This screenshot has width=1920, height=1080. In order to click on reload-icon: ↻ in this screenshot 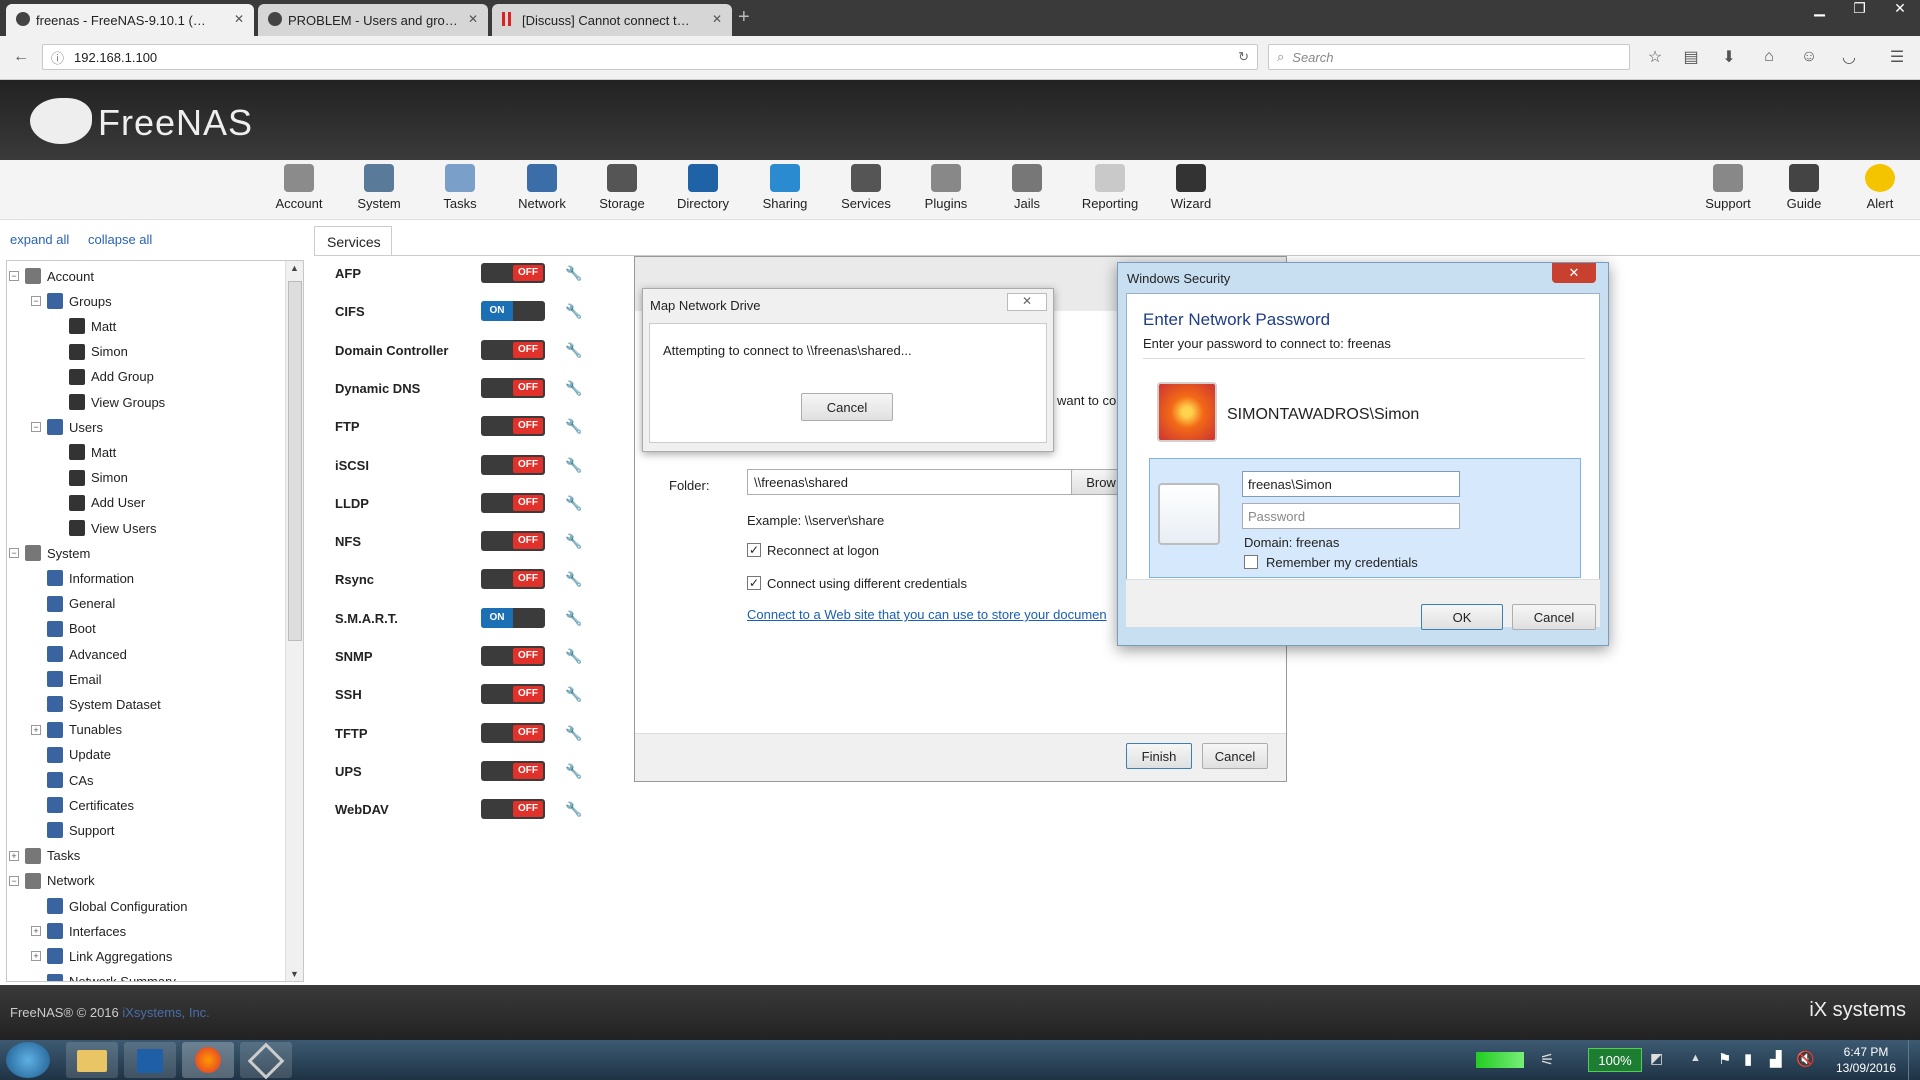, I will do `click(1243, 57)`.